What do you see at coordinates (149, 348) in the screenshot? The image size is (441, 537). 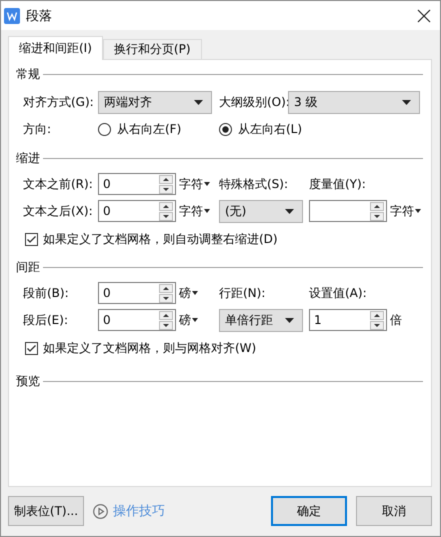 I see `checkbox-label: 如果定义了文档网格，则与网格对齐(W)` at bounding box center [149, 348].